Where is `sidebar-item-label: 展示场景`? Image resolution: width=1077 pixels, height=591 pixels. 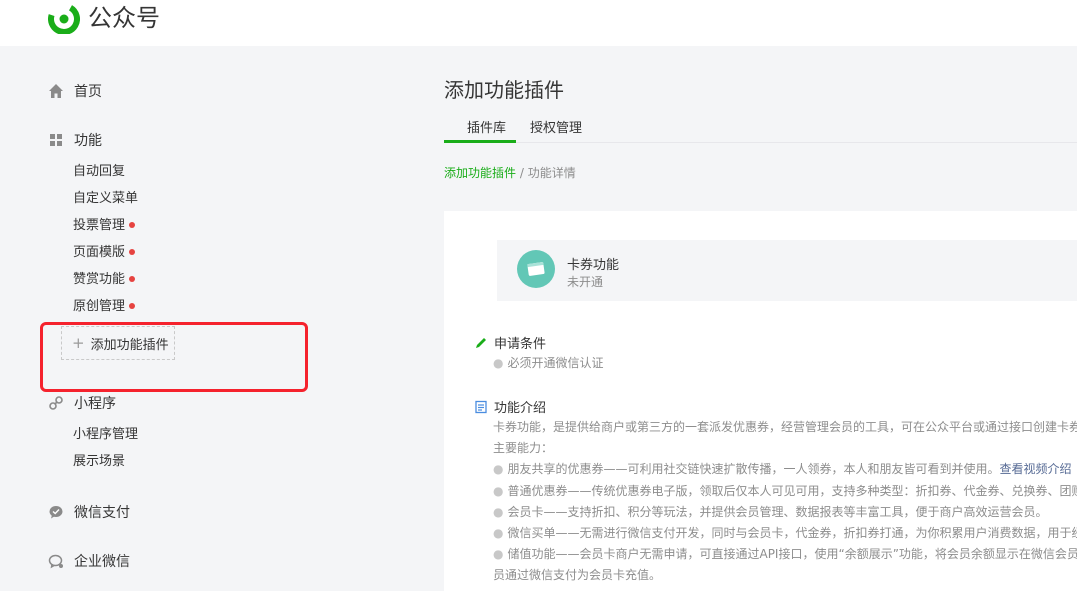
sidebar-item-label: 展示场景 is located at coordinates (99, 461).